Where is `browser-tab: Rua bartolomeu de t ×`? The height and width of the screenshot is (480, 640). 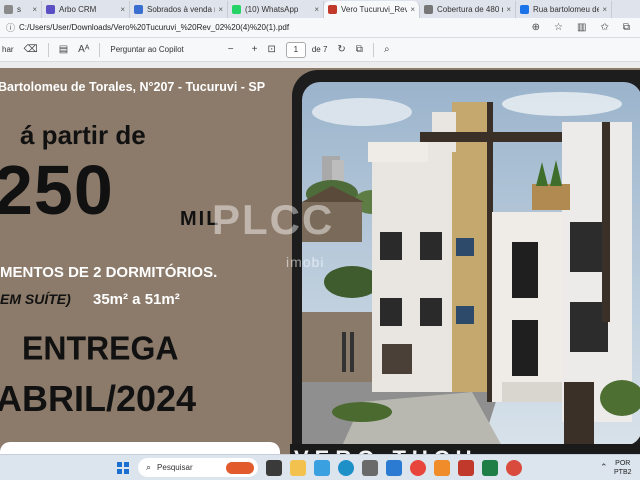
browser-tab: Rua bartolomeu de t × is located at coordinates (564, 9).